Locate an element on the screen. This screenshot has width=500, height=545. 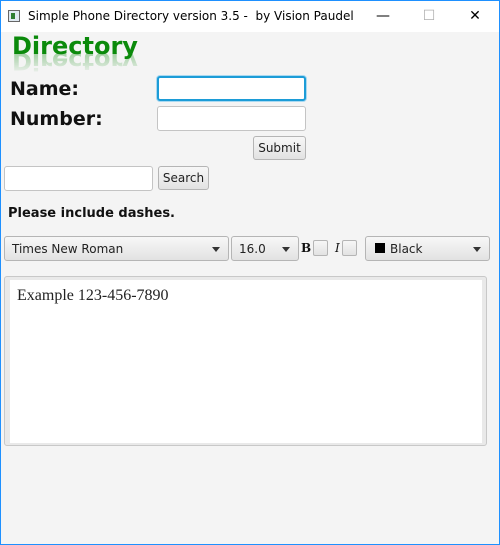
font-family-value: Times New Roman is located at coordinates (68, 249).